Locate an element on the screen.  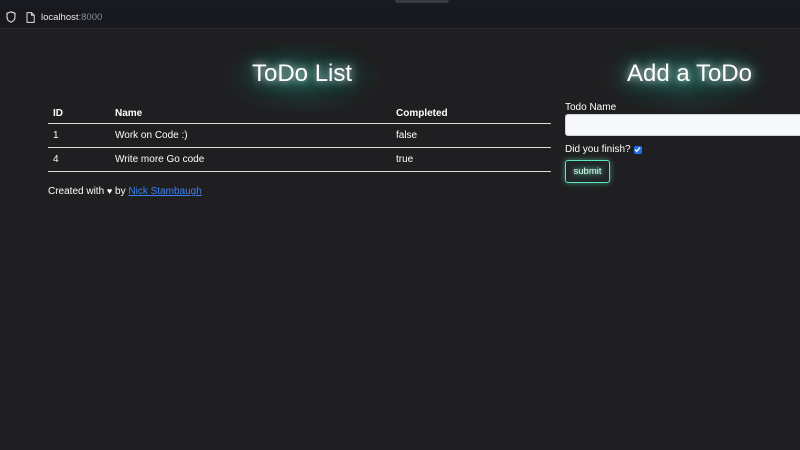
heart-icon: ♥ is located at coordinates (109, 191).